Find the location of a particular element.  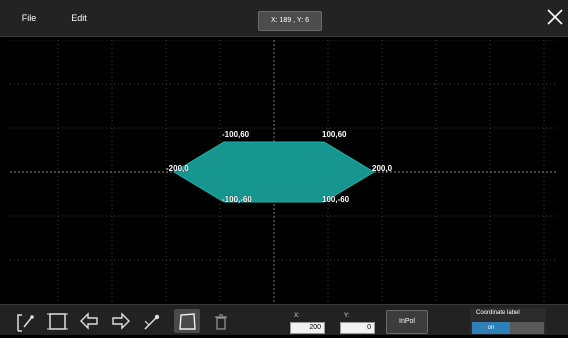

polygon-layer is located at coordinates (274, 172).